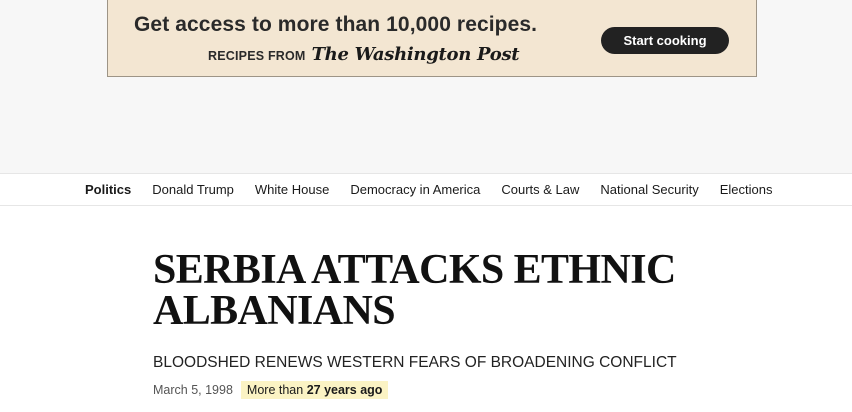  Describe the element at coordinates (746, 189) in the screenshot. I see `nav-item-elections: Elections` at that location.